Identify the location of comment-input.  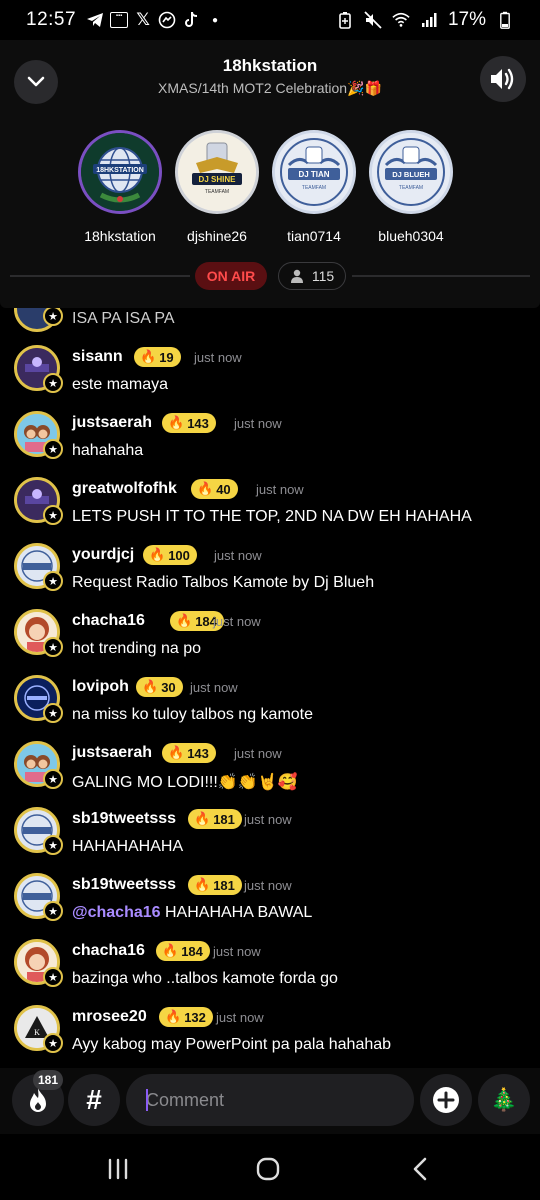
(270, 1100).